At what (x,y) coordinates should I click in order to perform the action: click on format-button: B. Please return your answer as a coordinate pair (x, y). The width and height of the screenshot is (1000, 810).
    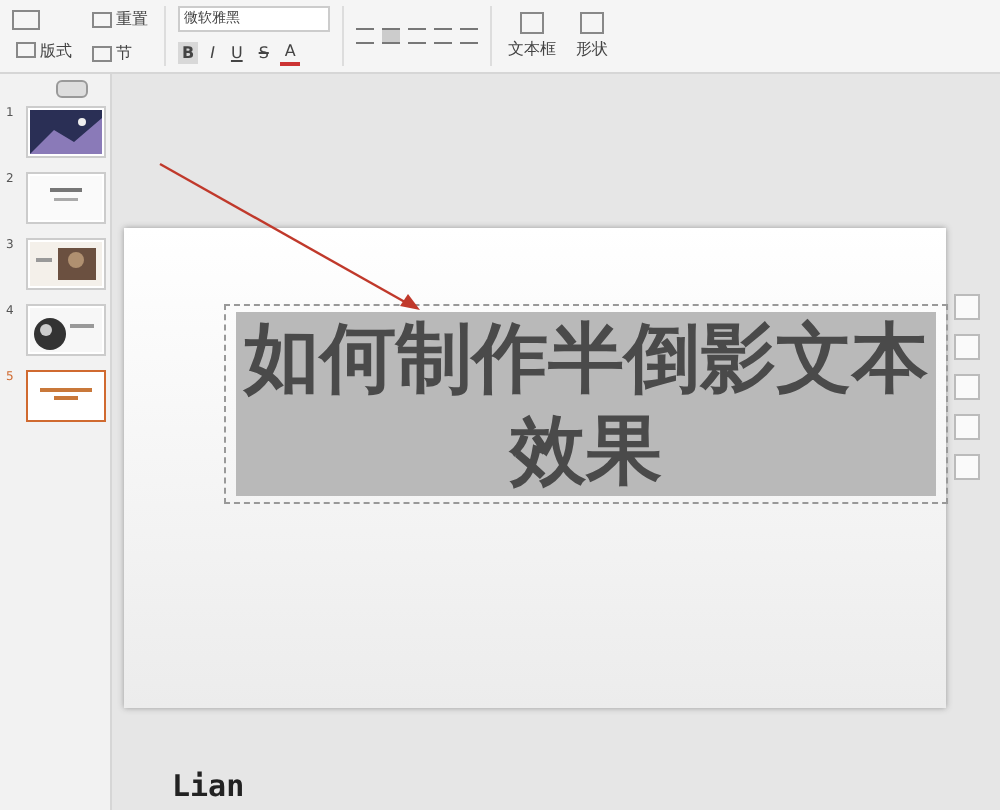
    Looking at the image, I should click on (188, 53).